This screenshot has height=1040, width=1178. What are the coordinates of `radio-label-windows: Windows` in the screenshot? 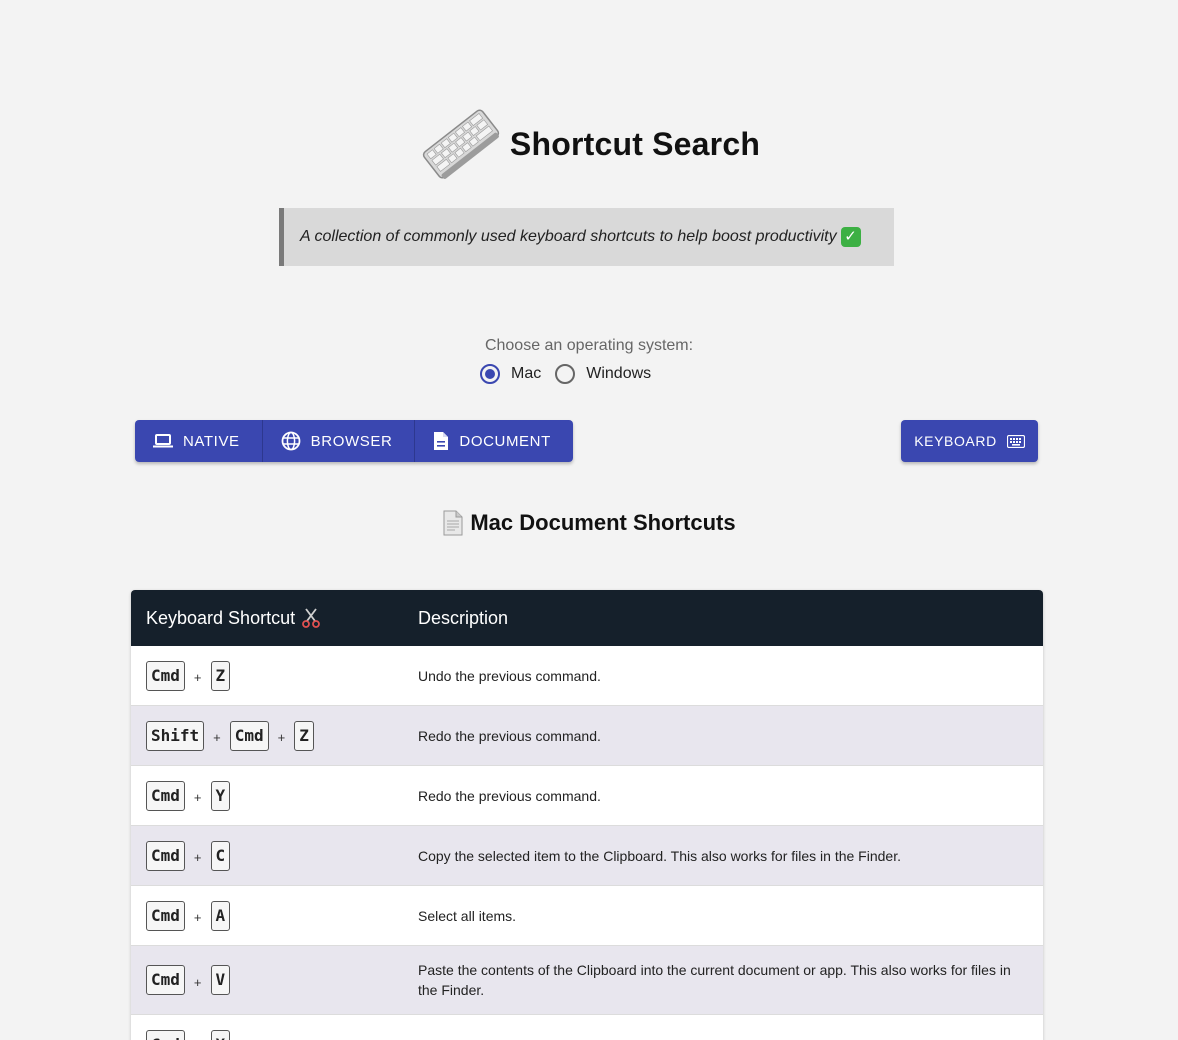 It's located at (619, 373).